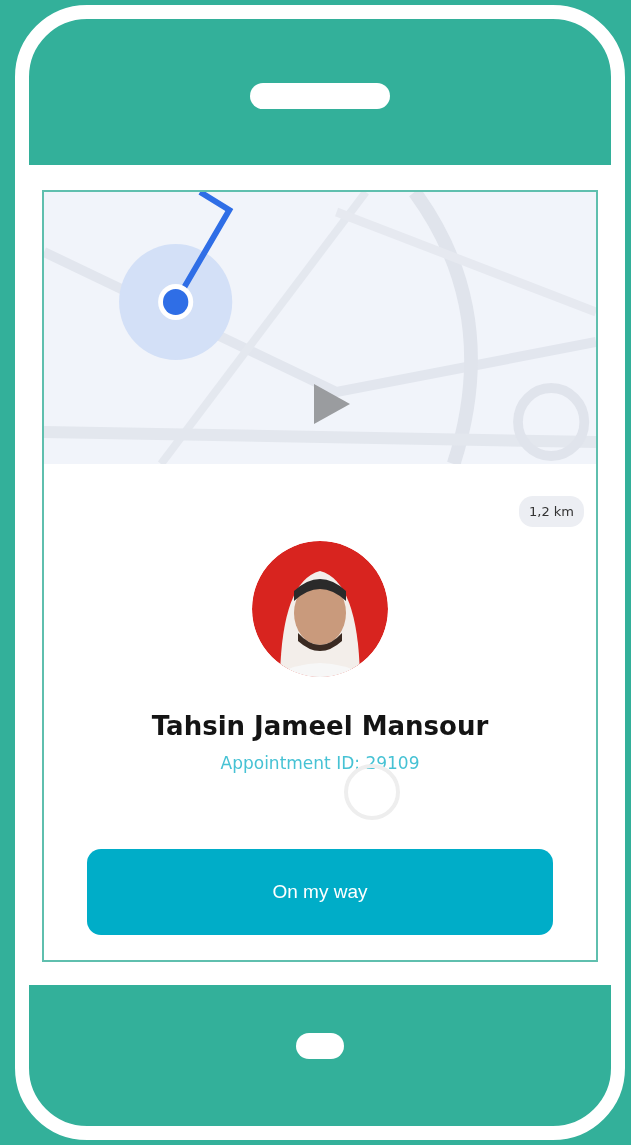 This screenshot has height=1145, width=631. Describe the element at coordinates (320, 892) in the screenshot. I see `on-my-way-button: On my way` at that location.